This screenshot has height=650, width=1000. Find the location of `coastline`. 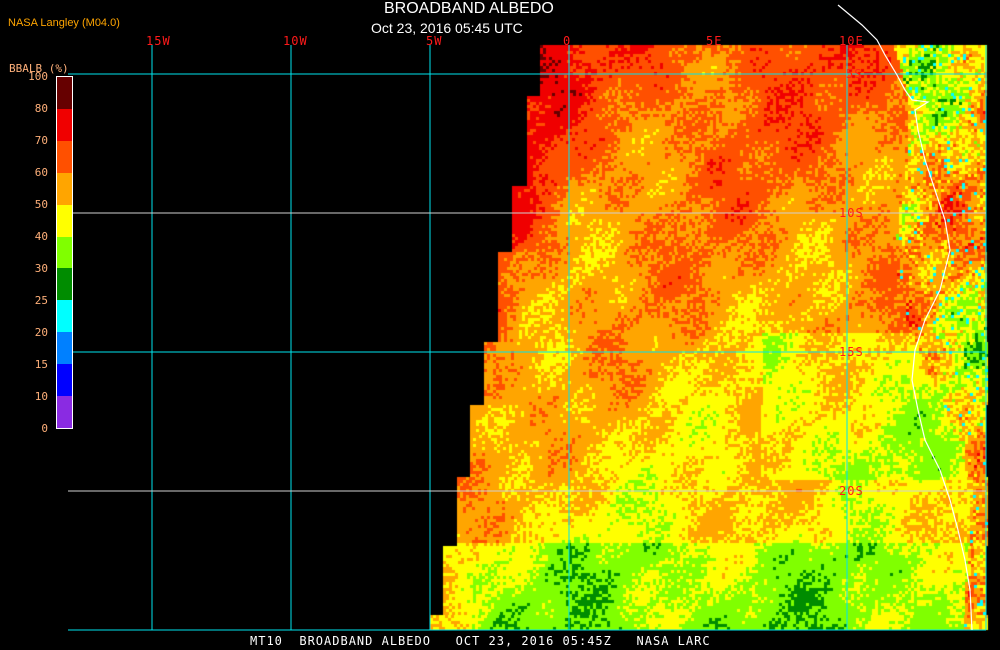

coastline is located at coordinates (905, 317).